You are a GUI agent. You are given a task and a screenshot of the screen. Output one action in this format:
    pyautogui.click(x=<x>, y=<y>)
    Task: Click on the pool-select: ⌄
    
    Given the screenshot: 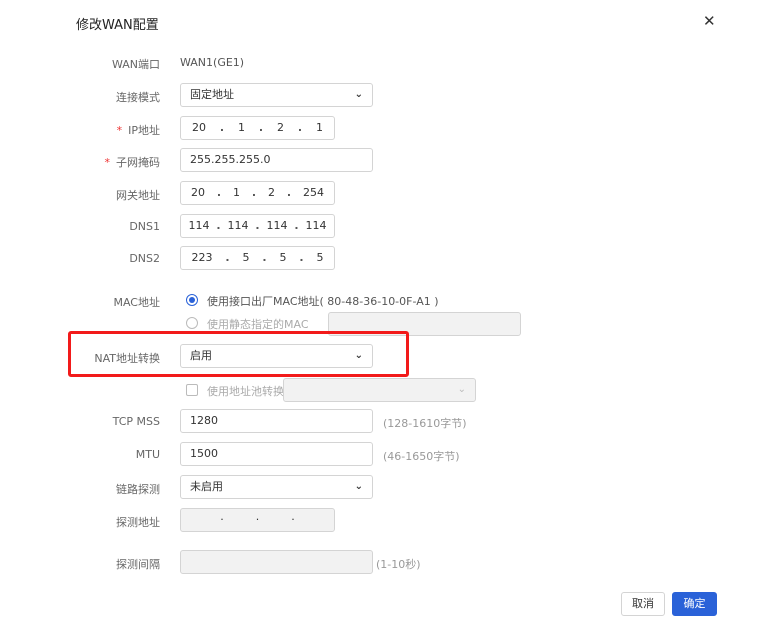 What is the action you would take?
    pyautogui.click(x=379, y=390)
    